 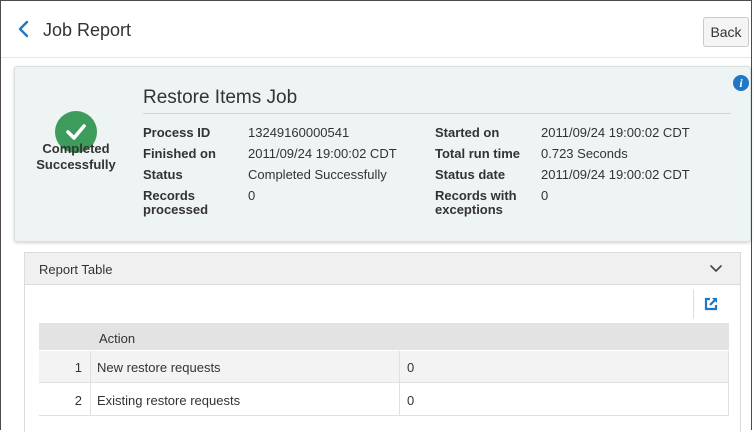 What do you see at coordinates (177, 132) in the screenshot?
I see `process-id-label: Process ID` at bounding box center [177, 132].